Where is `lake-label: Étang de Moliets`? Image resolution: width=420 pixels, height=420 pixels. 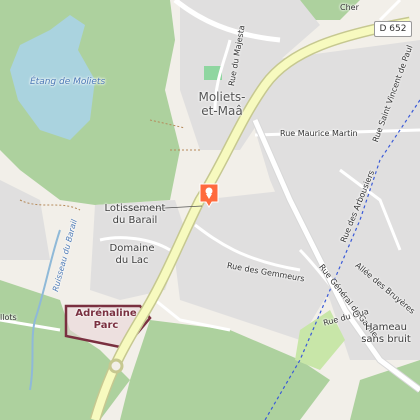 lake-label: Étang de Moliets is located at coordinates (68, 82).